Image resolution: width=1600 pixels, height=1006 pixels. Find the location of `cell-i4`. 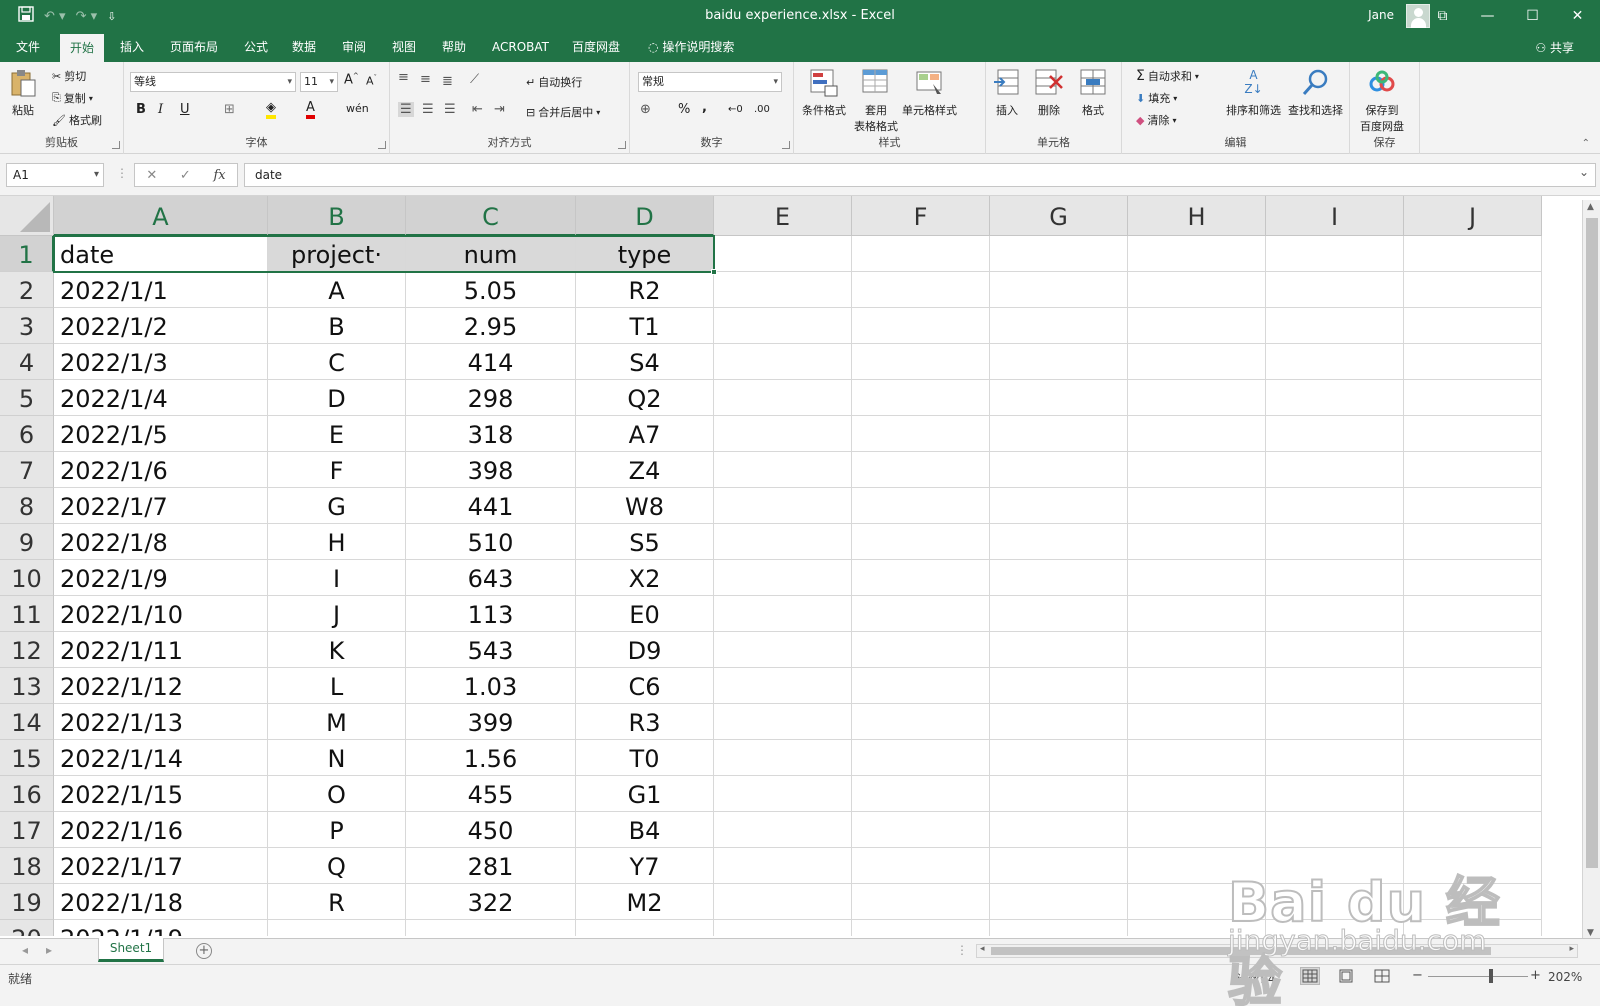

cell-i4 is located at coordinates (1335, 362).